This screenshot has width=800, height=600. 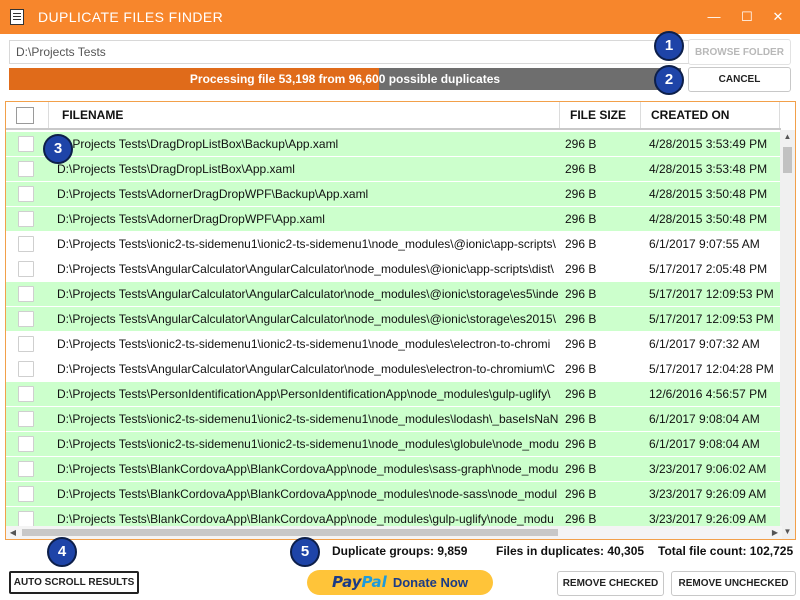 I want to click on auto-scroll-results-button: AUTO SCROLL RESULTS, so click(x=74, y=582).